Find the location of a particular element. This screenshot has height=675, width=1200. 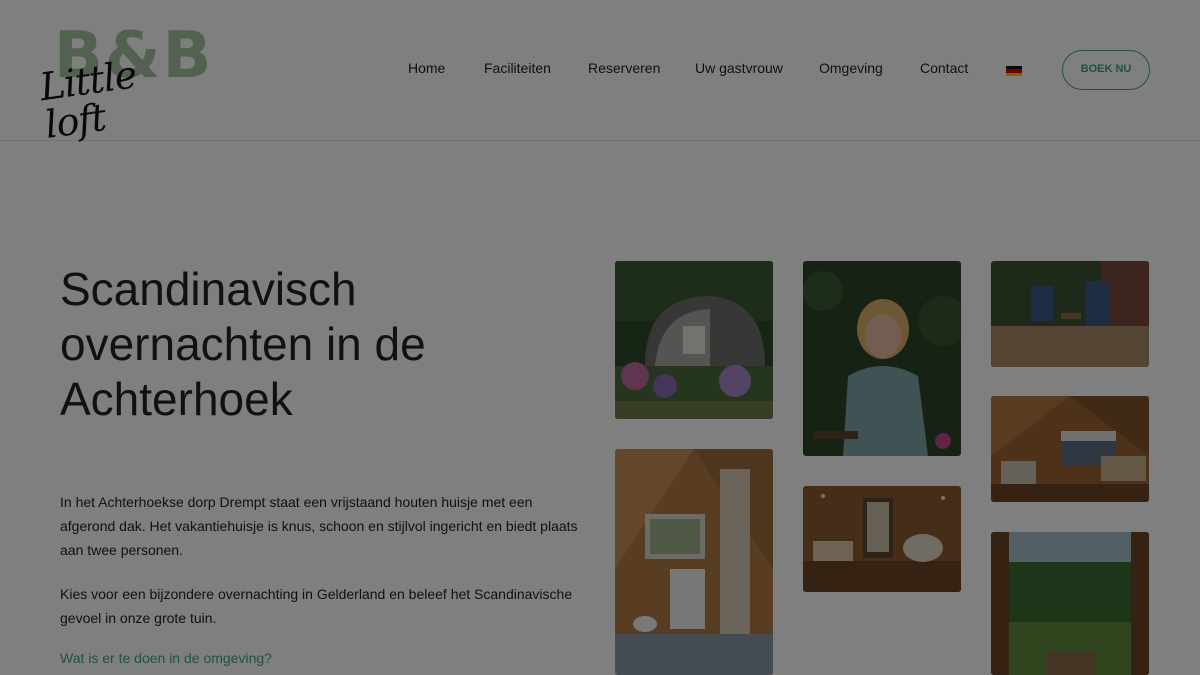

nav-item-uw-gastvrouw: Uw gastvrouw is located at coordinates (739, 68).